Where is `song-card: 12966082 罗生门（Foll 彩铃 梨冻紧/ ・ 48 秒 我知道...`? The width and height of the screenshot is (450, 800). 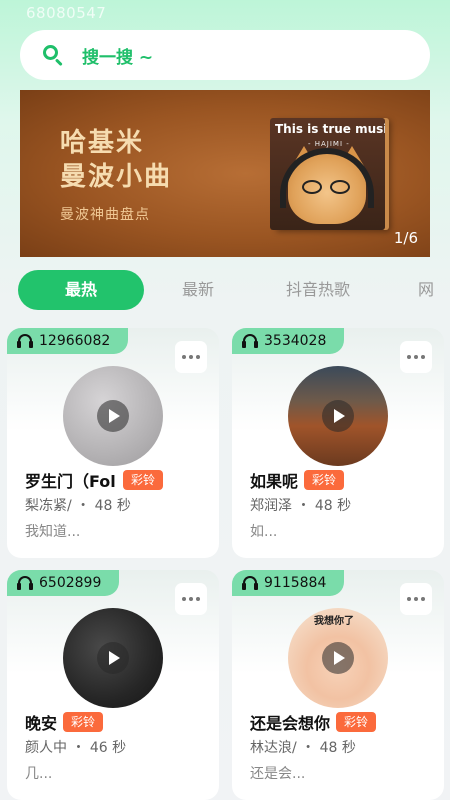
song-card: 12966082 罗生门（Foll 彩铃 梨冻紧/ ・ 48 秒 我知道... is located at coordinates (113, 443).